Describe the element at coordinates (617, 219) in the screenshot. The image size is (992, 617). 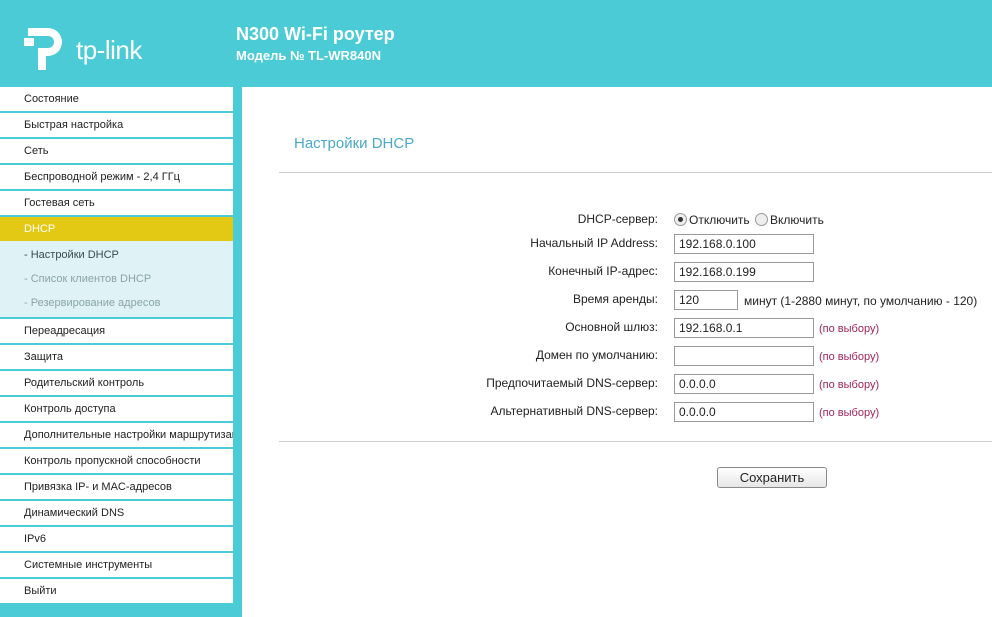
I see `dhcp-server-label: DHCP-сервер:` at that location.